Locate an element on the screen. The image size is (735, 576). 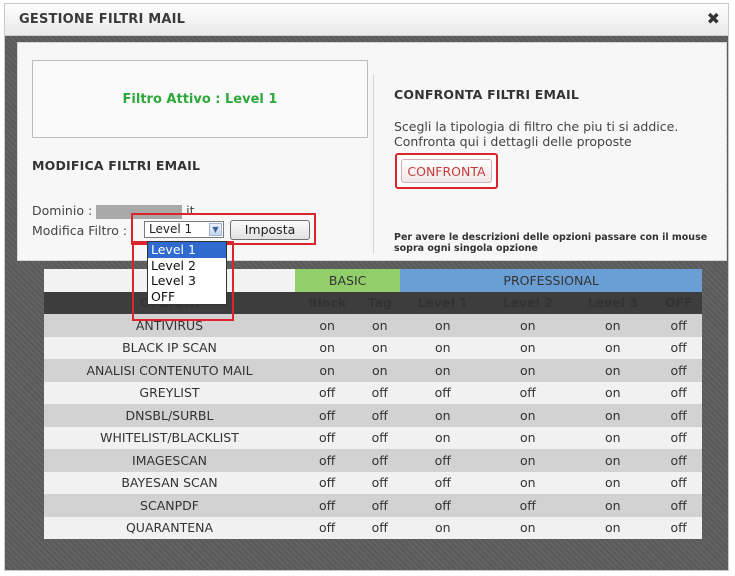
column-header: Block is located at coordinates (327, 302).